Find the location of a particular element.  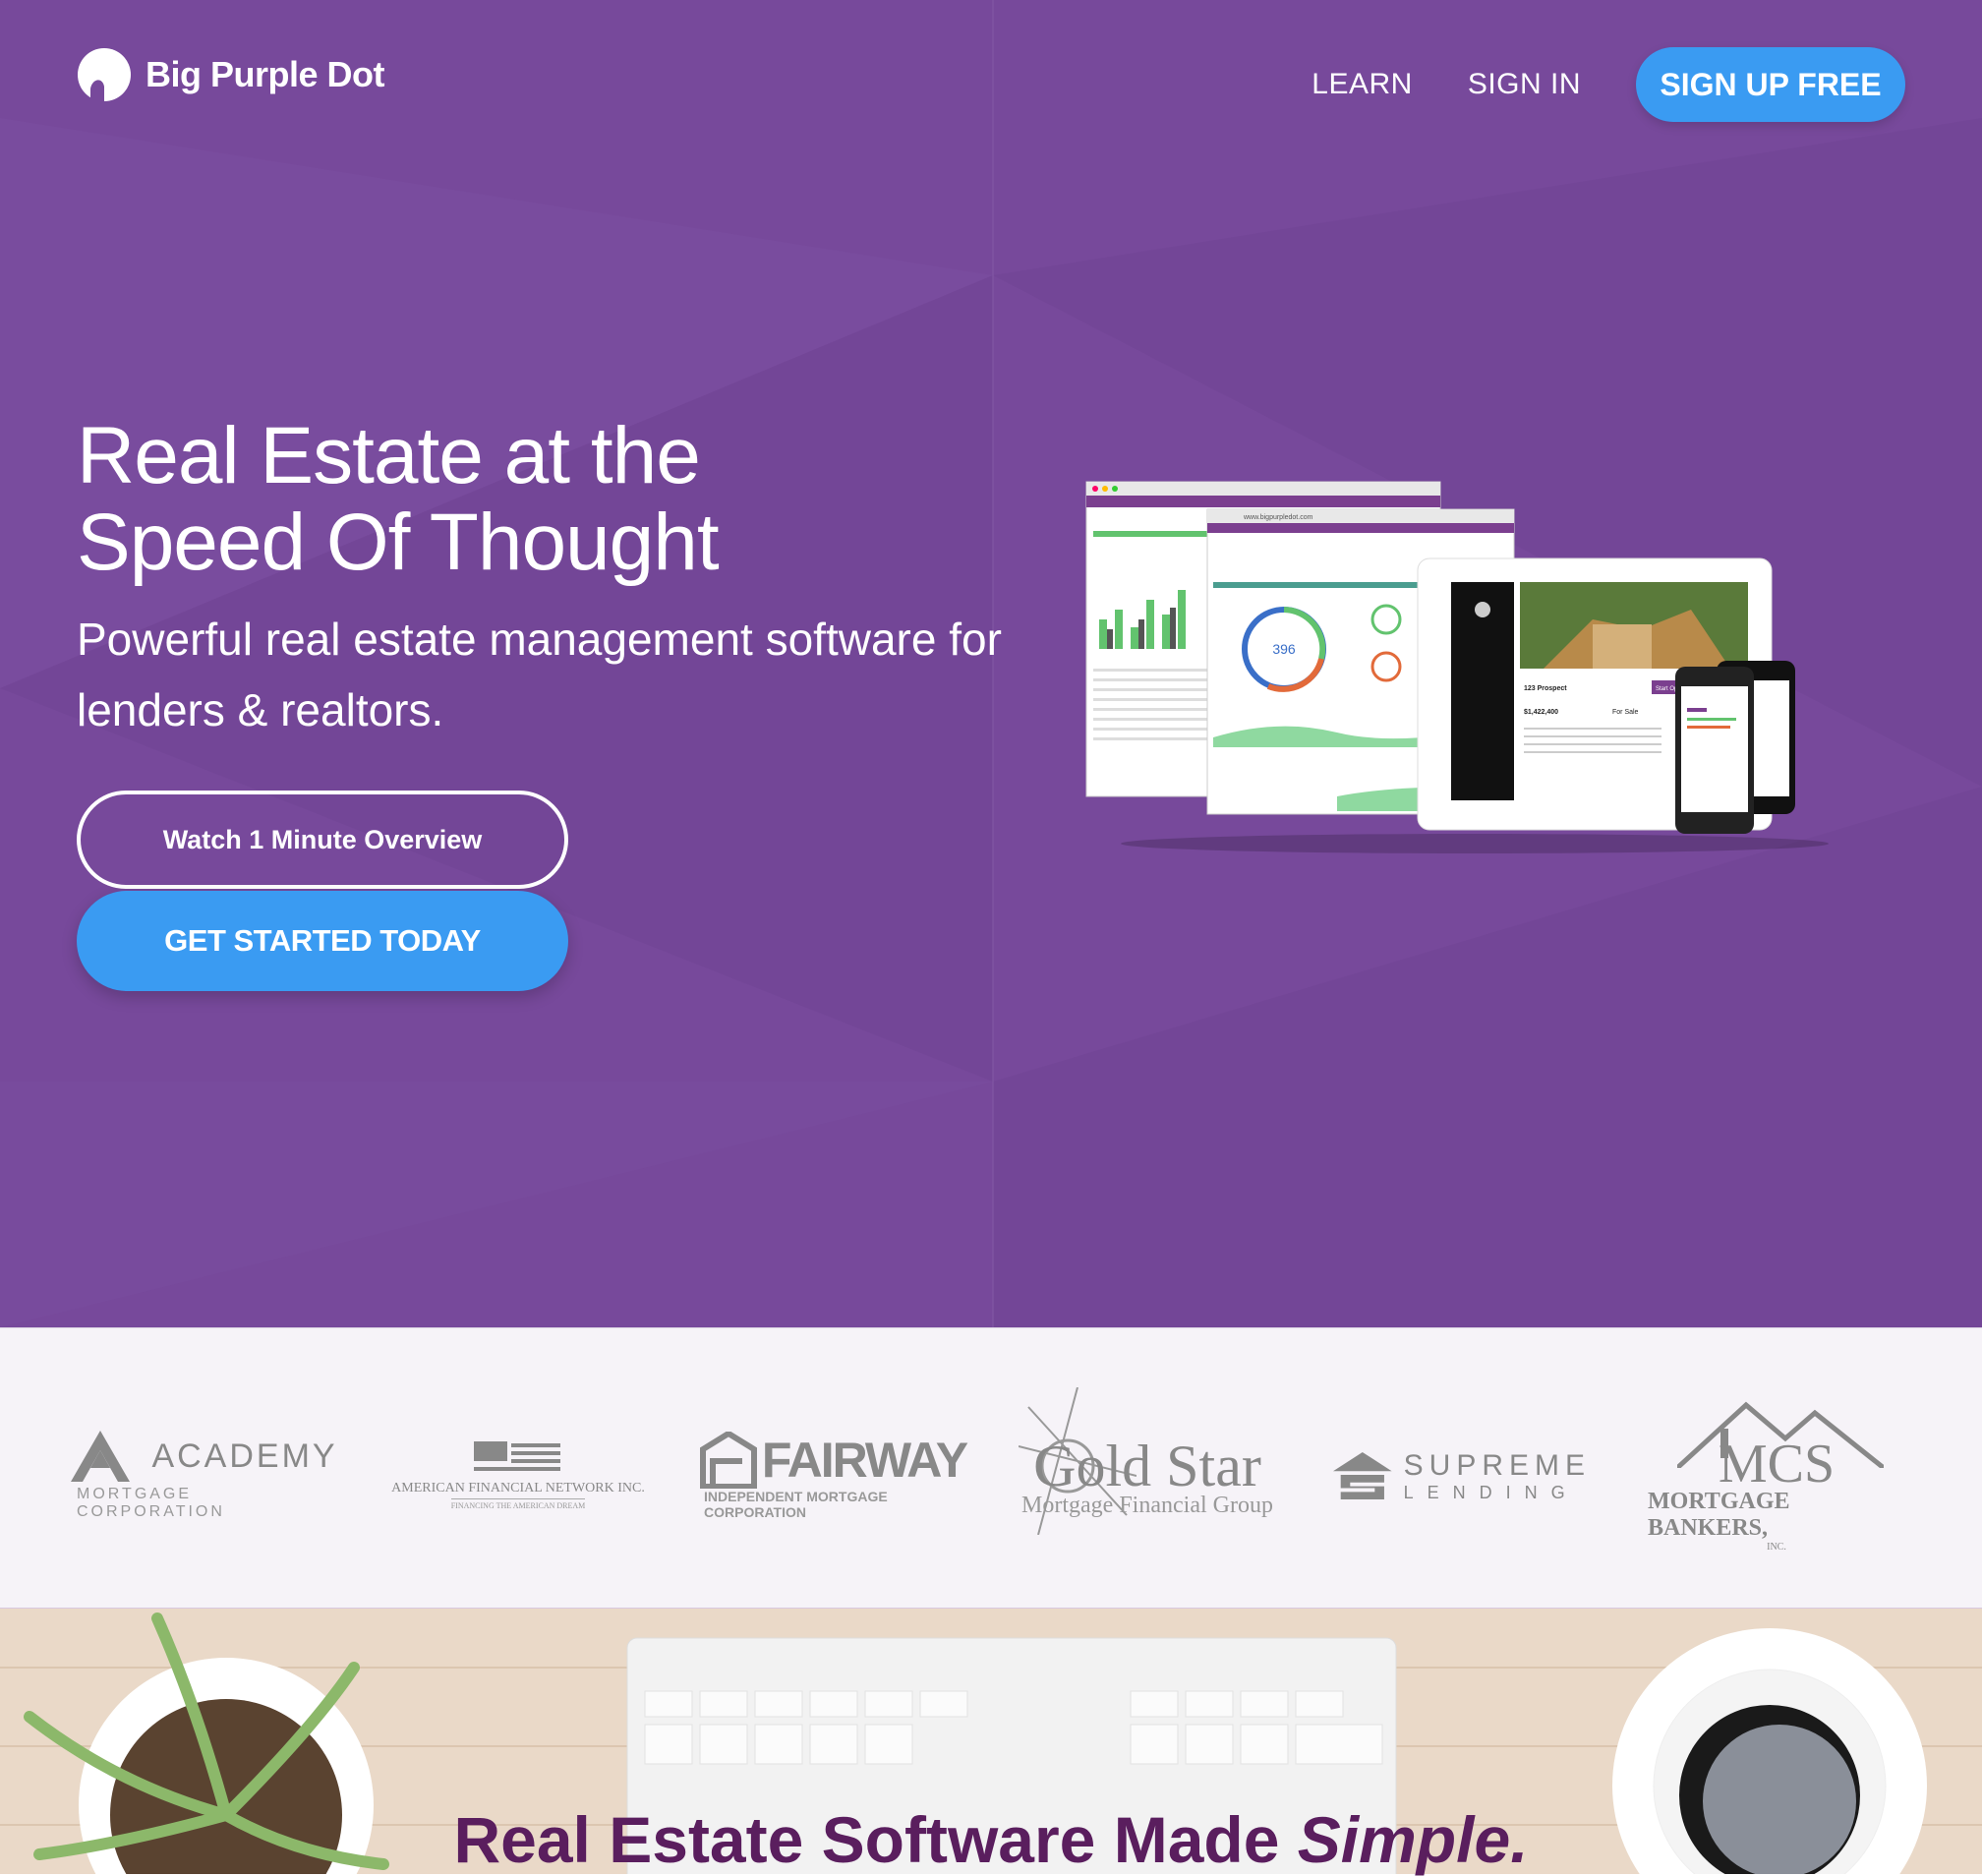

brand-name: Big Purple Dot is located at coordinates (265, 74).